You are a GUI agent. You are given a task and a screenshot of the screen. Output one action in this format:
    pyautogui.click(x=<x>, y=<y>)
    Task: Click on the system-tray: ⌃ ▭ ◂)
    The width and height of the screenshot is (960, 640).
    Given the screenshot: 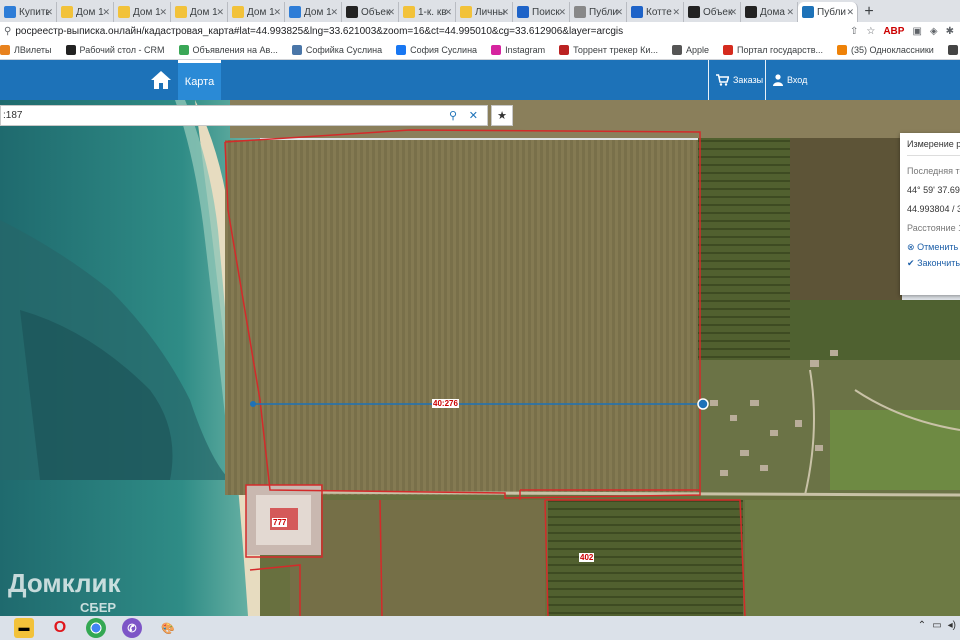 What is the action you would take?
    pyautogui.click(x=937, y=625)
    